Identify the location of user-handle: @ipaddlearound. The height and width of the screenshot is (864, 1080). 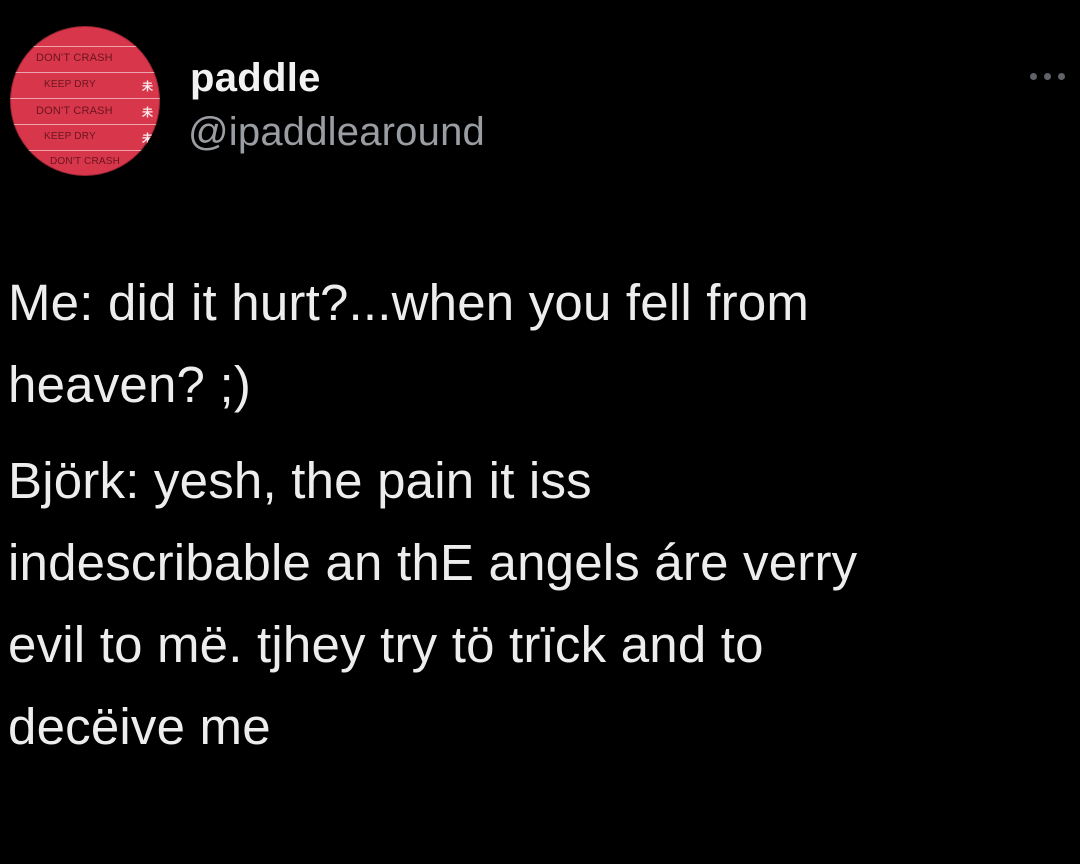
(336, 132).